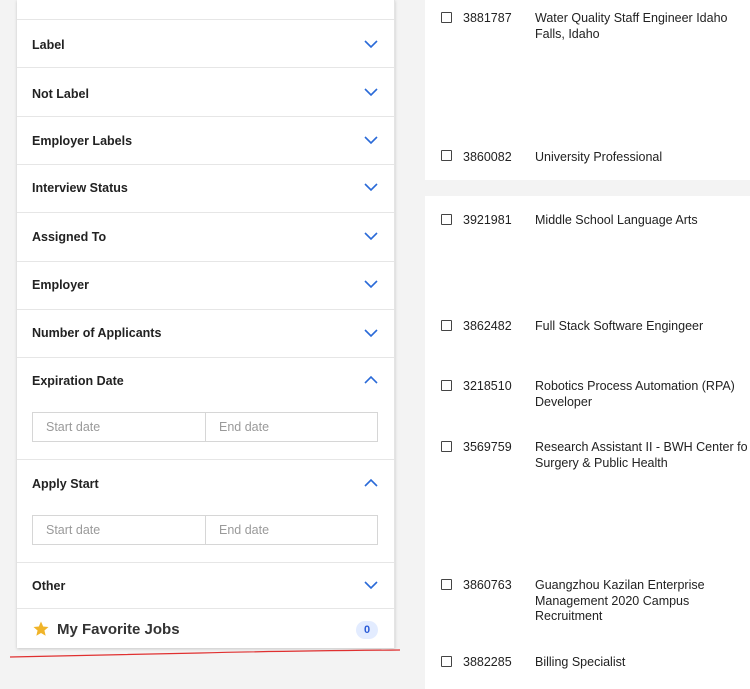 The width and height of the screenshot is (750, 689). What do you see at coordinates (205, 10) in the screenshot?
I see `filter-row-top-partial` at bounding box center [205, 10].